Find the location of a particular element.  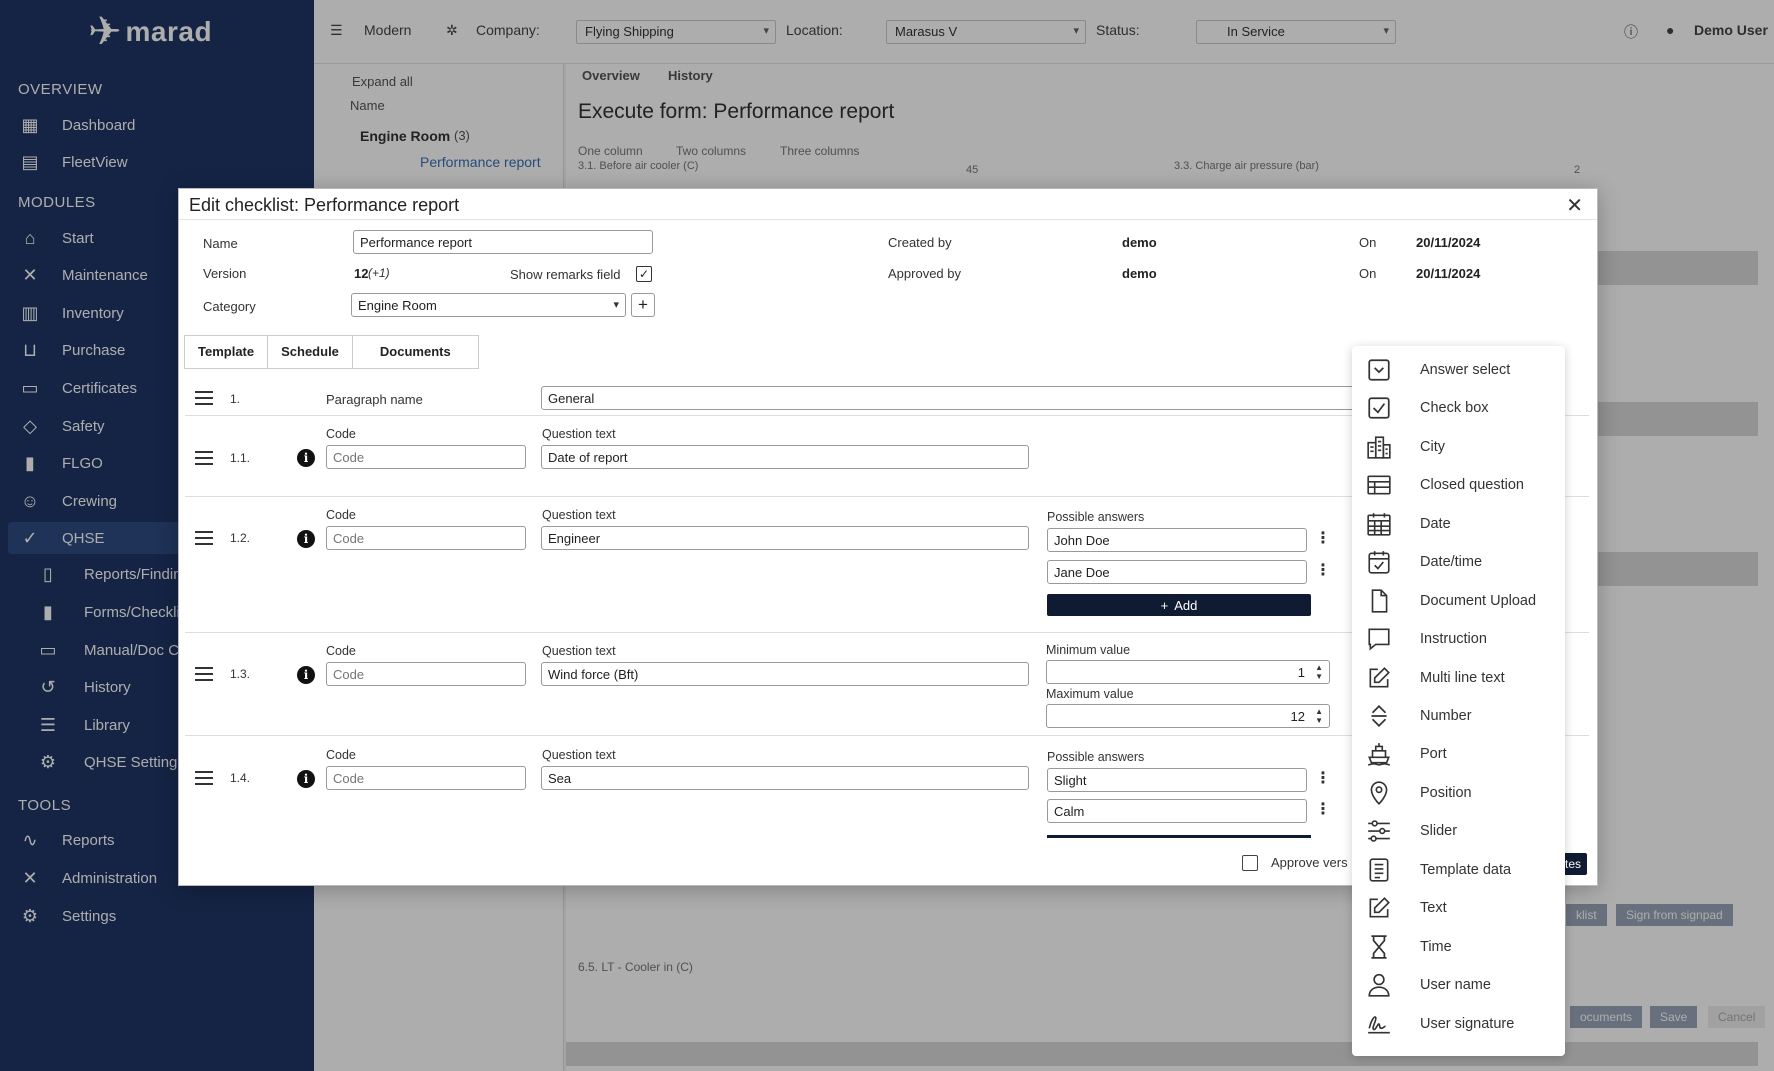

maximum-value-label: Maximum value is located at coordinates (1090, 694).